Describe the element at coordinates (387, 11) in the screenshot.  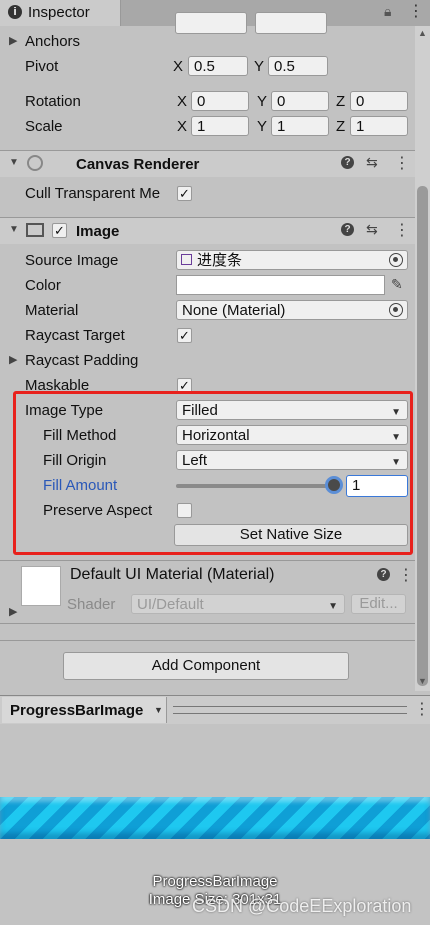
I see `lock-icon: 🔒︎` at that location.